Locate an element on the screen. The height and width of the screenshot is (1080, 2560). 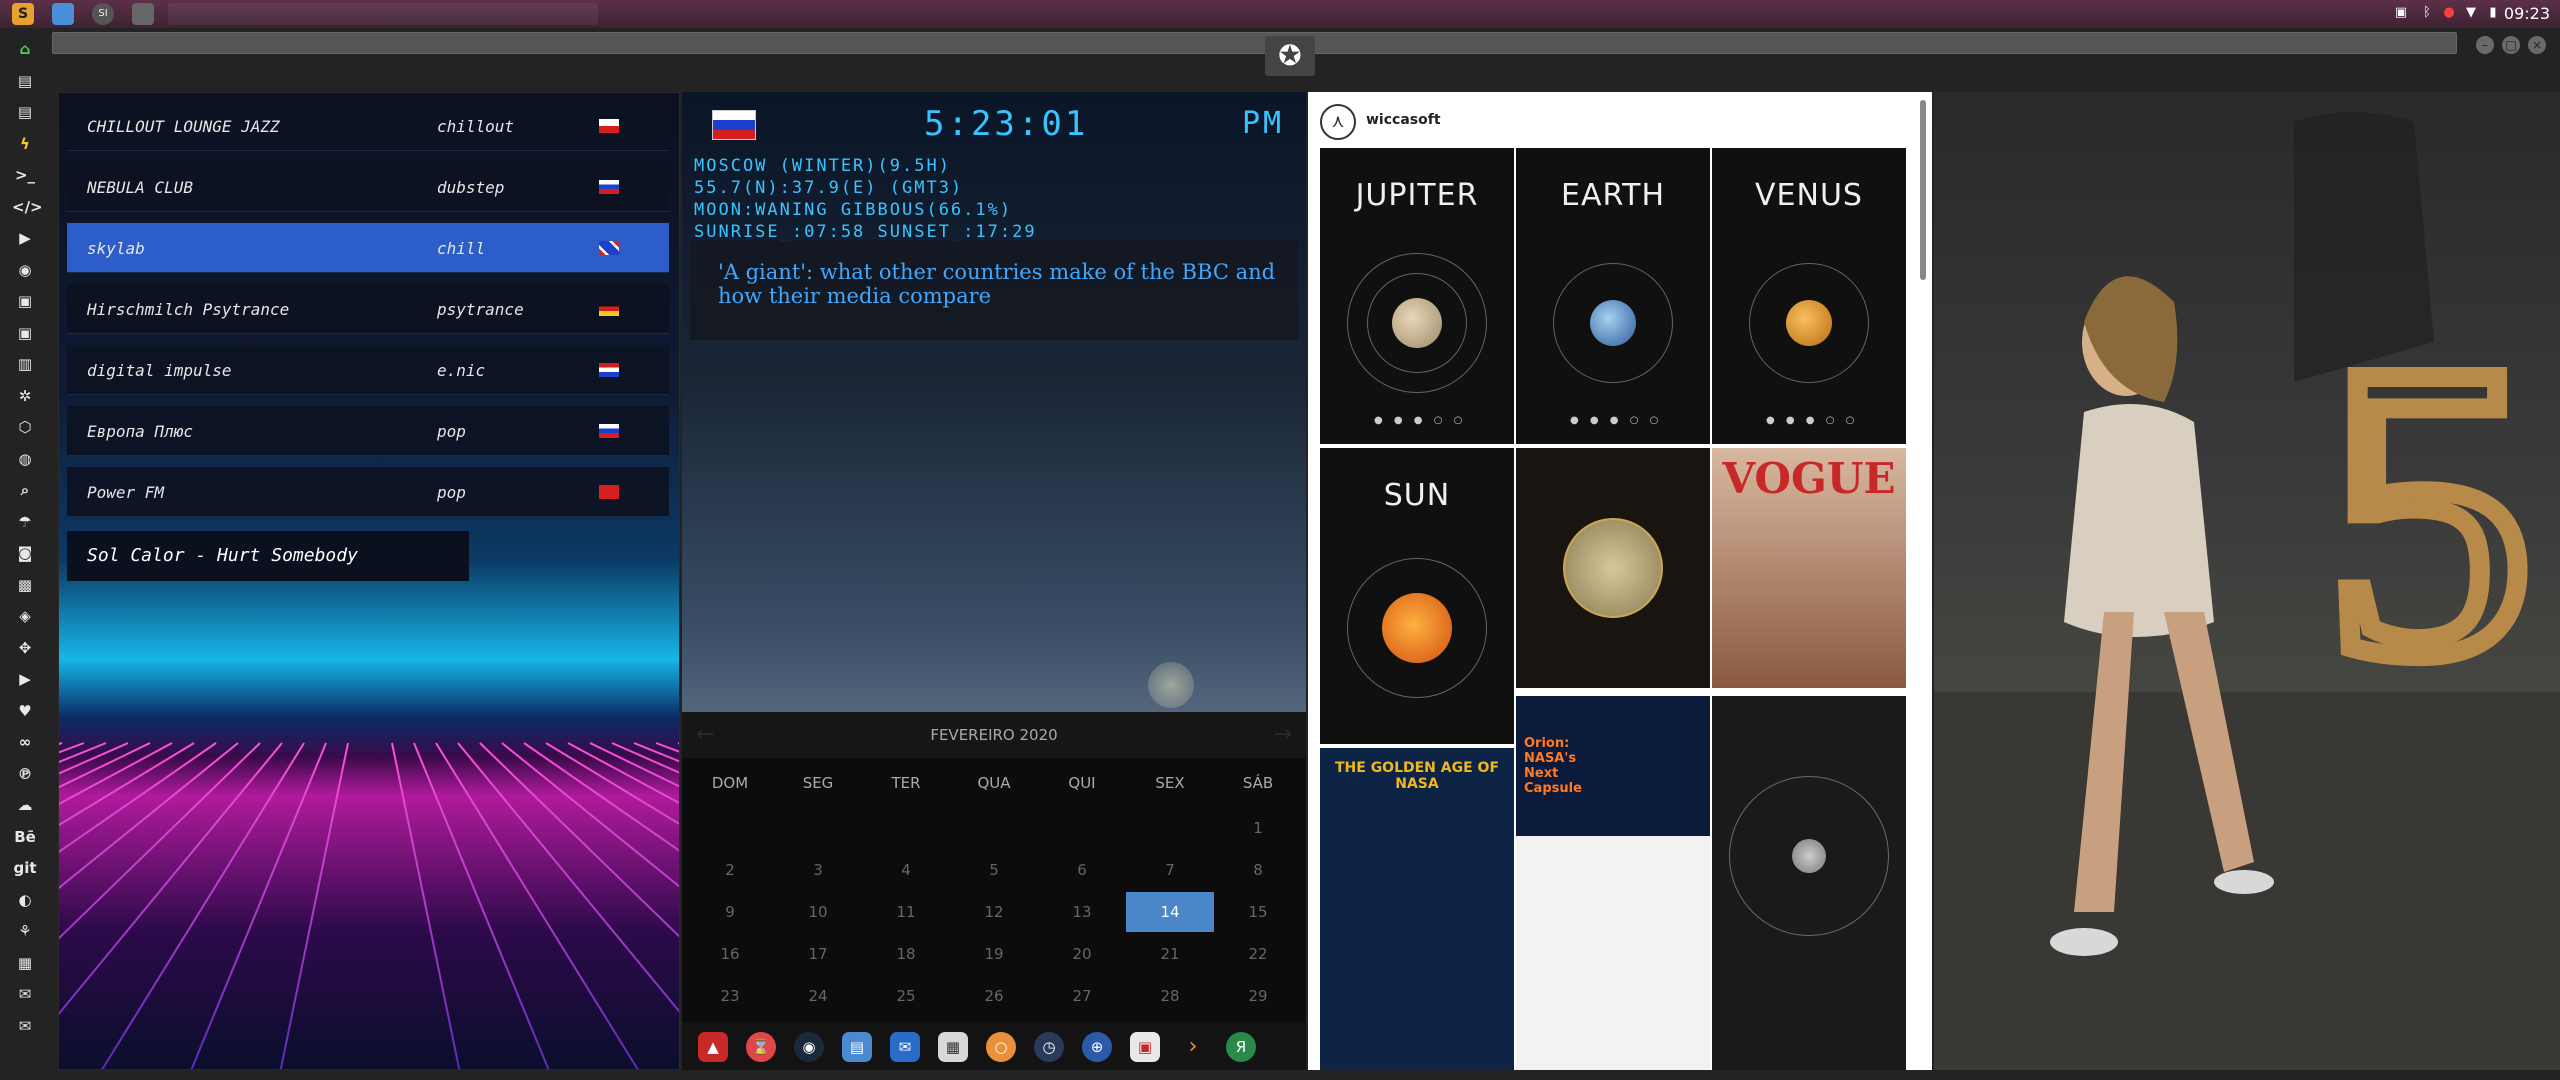
calendar-day: 19 is located at coordinates (994, 954).